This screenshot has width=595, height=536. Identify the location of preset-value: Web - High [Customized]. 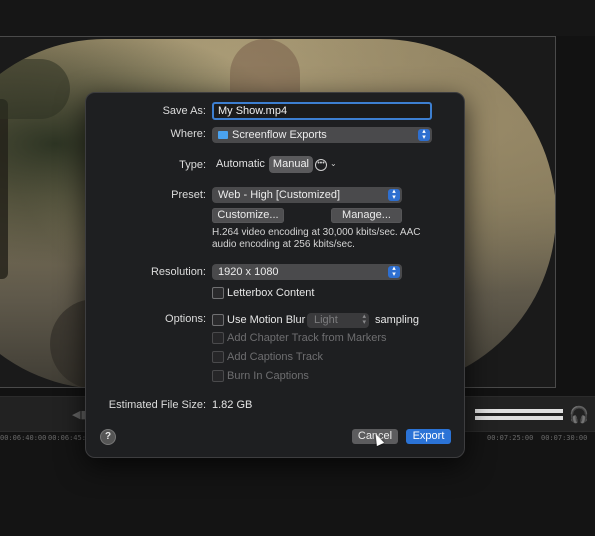
(279, 195).